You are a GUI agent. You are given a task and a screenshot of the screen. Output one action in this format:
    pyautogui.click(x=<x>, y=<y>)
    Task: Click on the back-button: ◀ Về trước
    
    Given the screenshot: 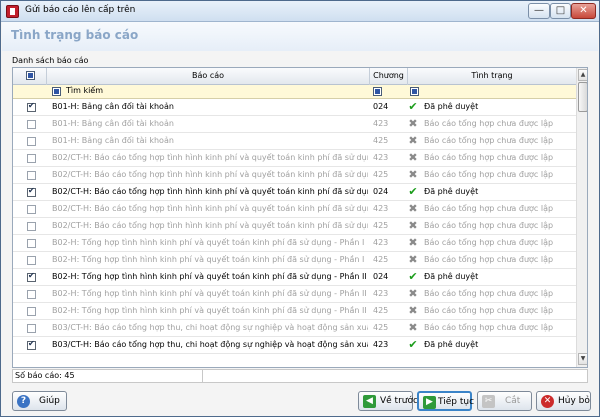 What is the action you would take?
    pyautogui.click(x=388, y=401)
    